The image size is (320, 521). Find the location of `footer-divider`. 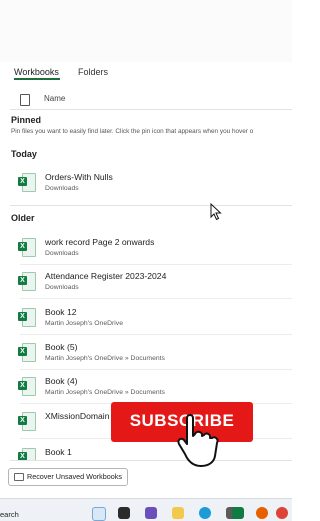

footer-divider is located at coordinates (151, 460).